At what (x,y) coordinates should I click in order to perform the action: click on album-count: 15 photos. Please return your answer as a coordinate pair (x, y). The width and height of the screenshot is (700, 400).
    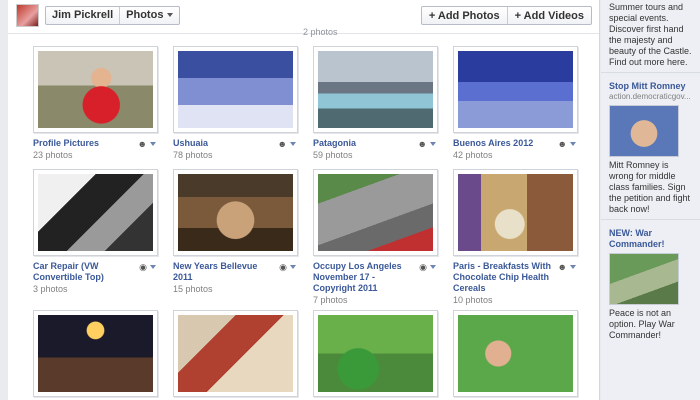
    Looking at the image, I should click on (193, 289).